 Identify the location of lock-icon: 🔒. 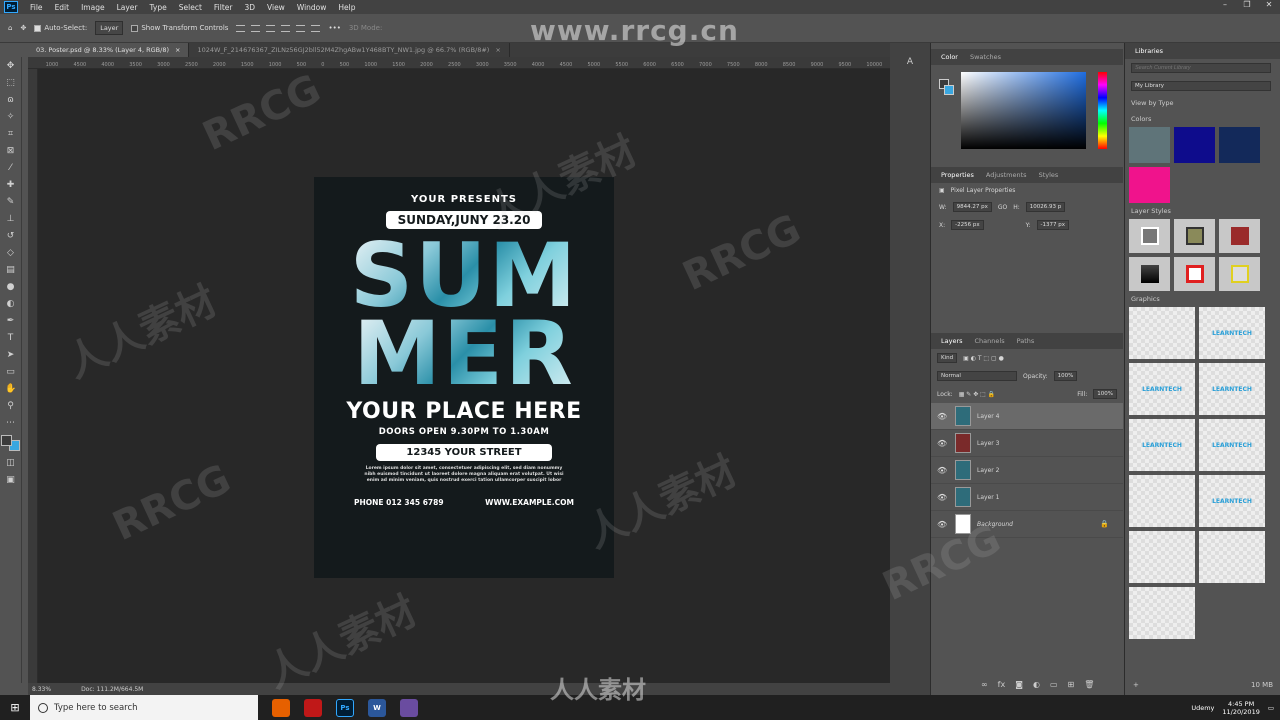
(1104, 524).